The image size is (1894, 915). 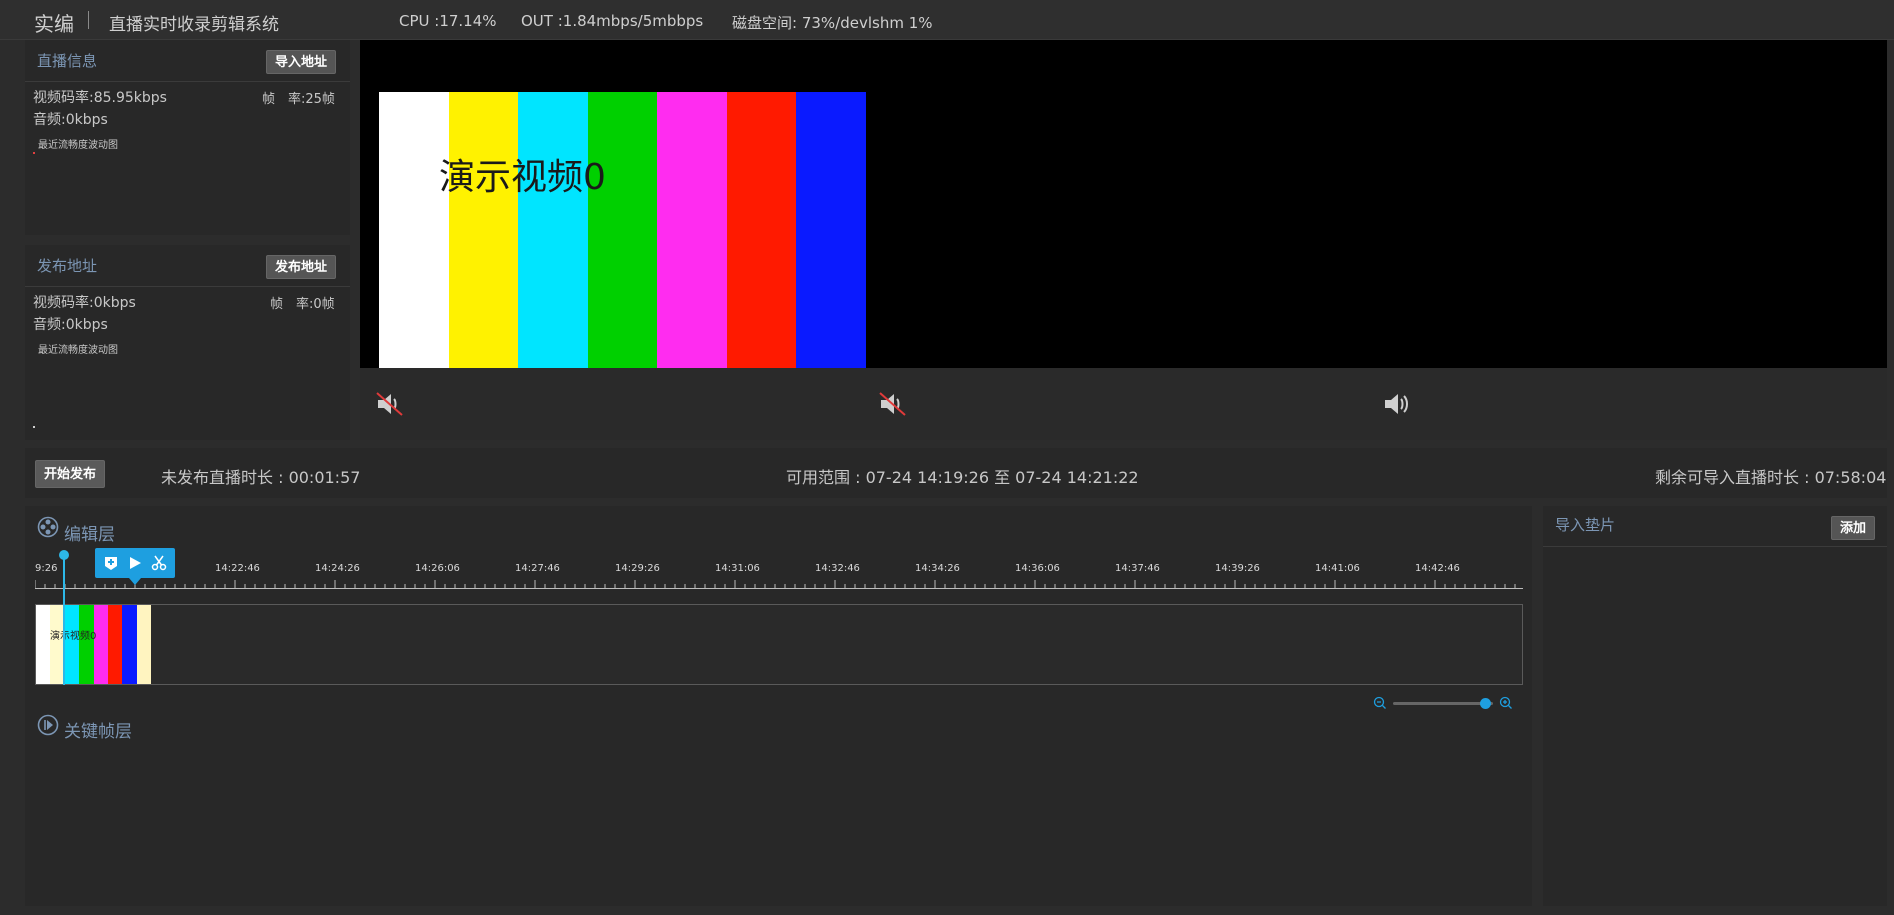 What do you see at coordinates (537, 568) in the screenshot?
I see `ruler-time-label: 14:27:46` at bounding box center [537, 568].